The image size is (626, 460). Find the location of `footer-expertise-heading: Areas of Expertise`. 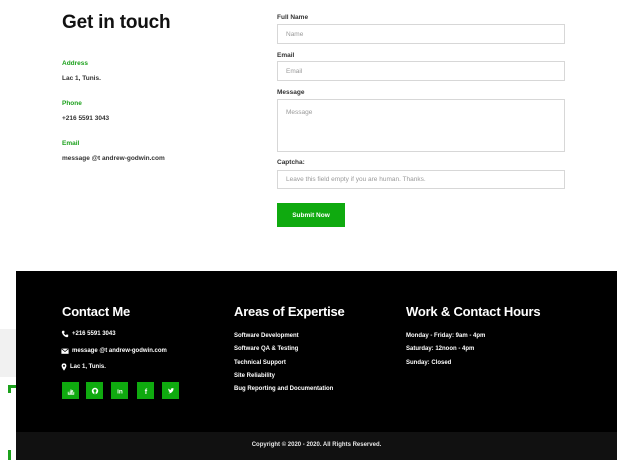

footer-expertise-heading: Areas of Expertise is located at coordinates (289, 311).